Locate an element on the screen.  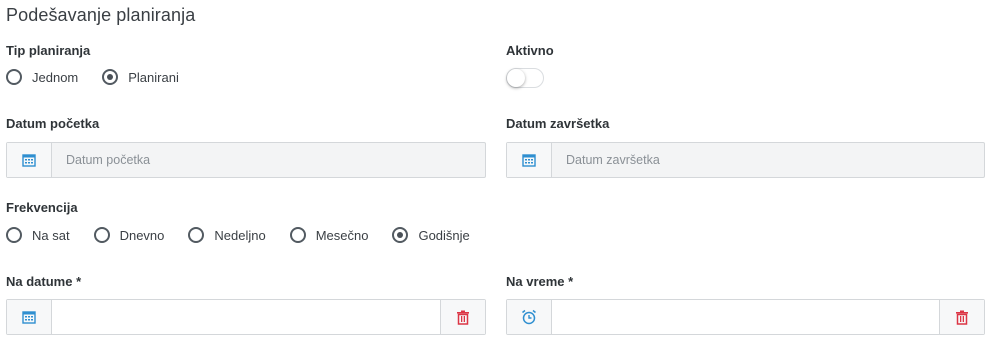
radio-hourly: Na sat is located at coordinates (38, 235).